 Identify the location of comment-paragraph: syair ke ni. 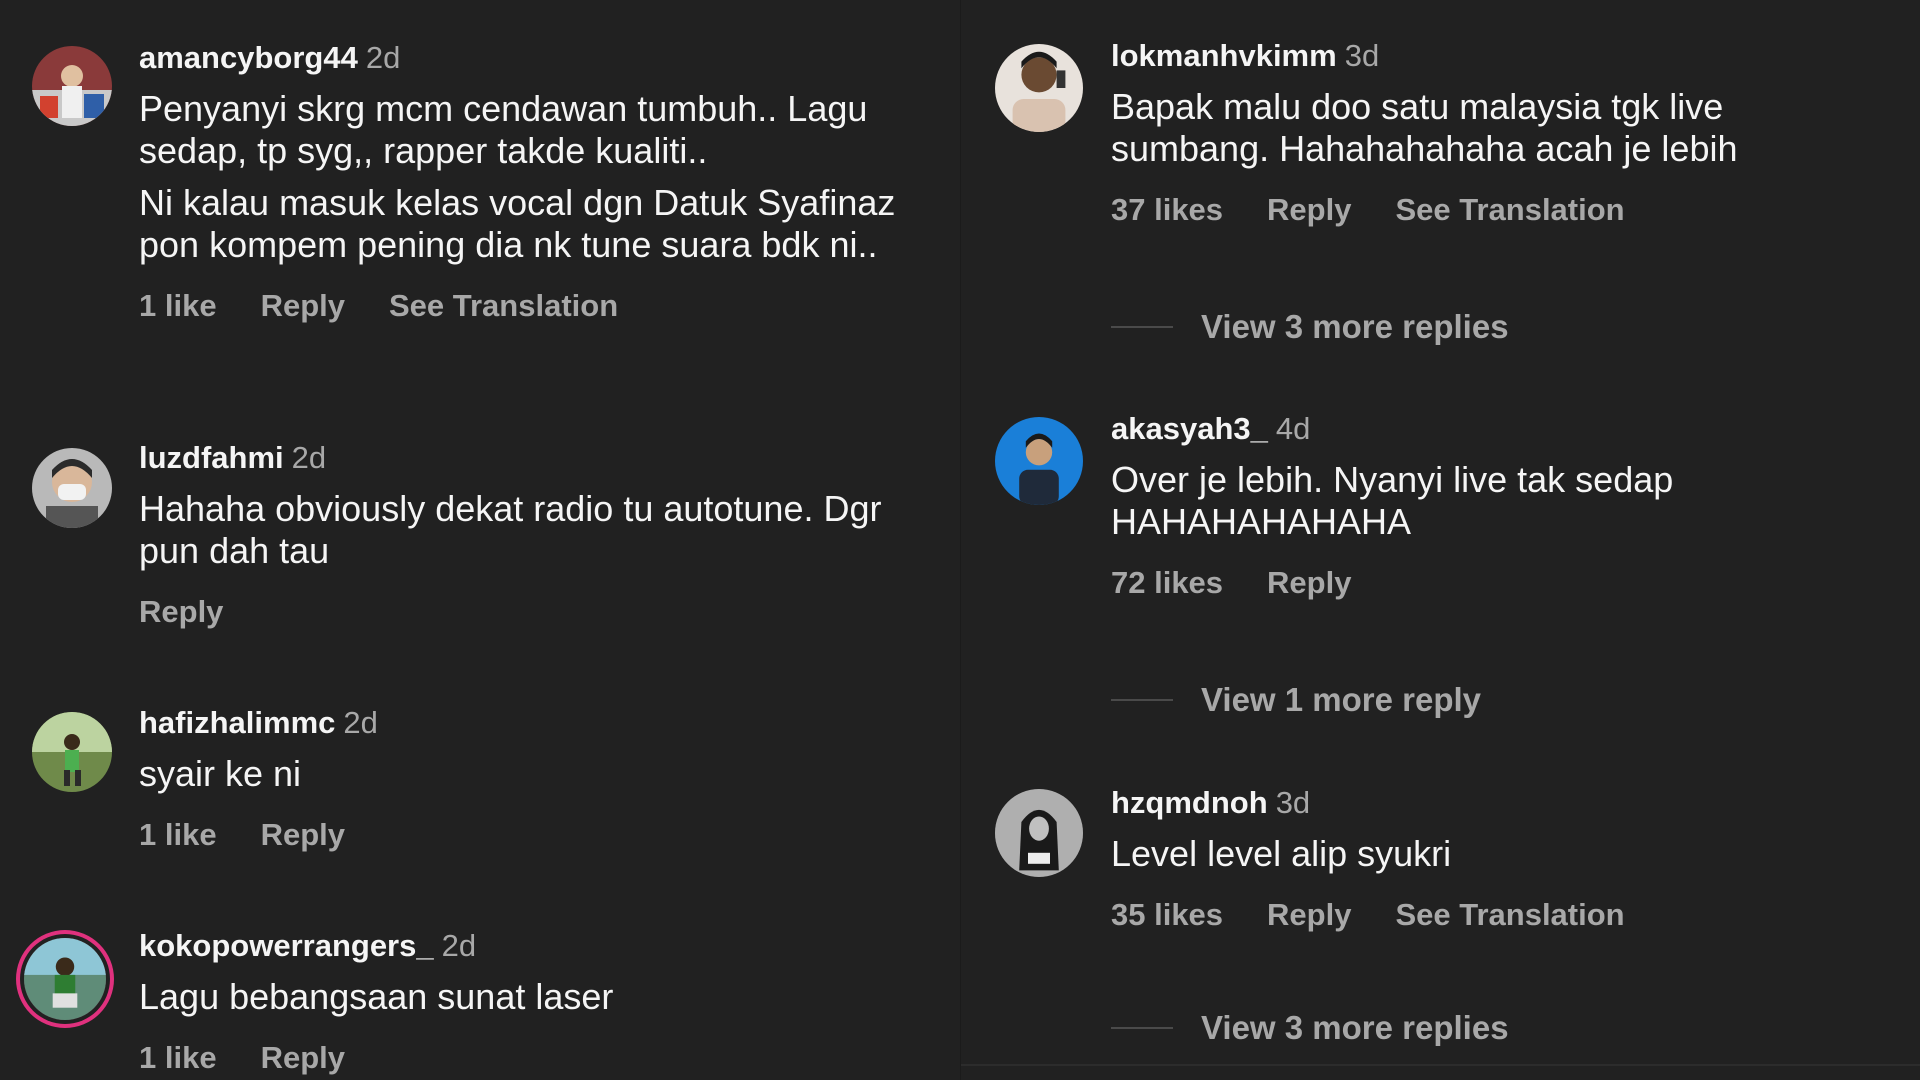
(220, 773).